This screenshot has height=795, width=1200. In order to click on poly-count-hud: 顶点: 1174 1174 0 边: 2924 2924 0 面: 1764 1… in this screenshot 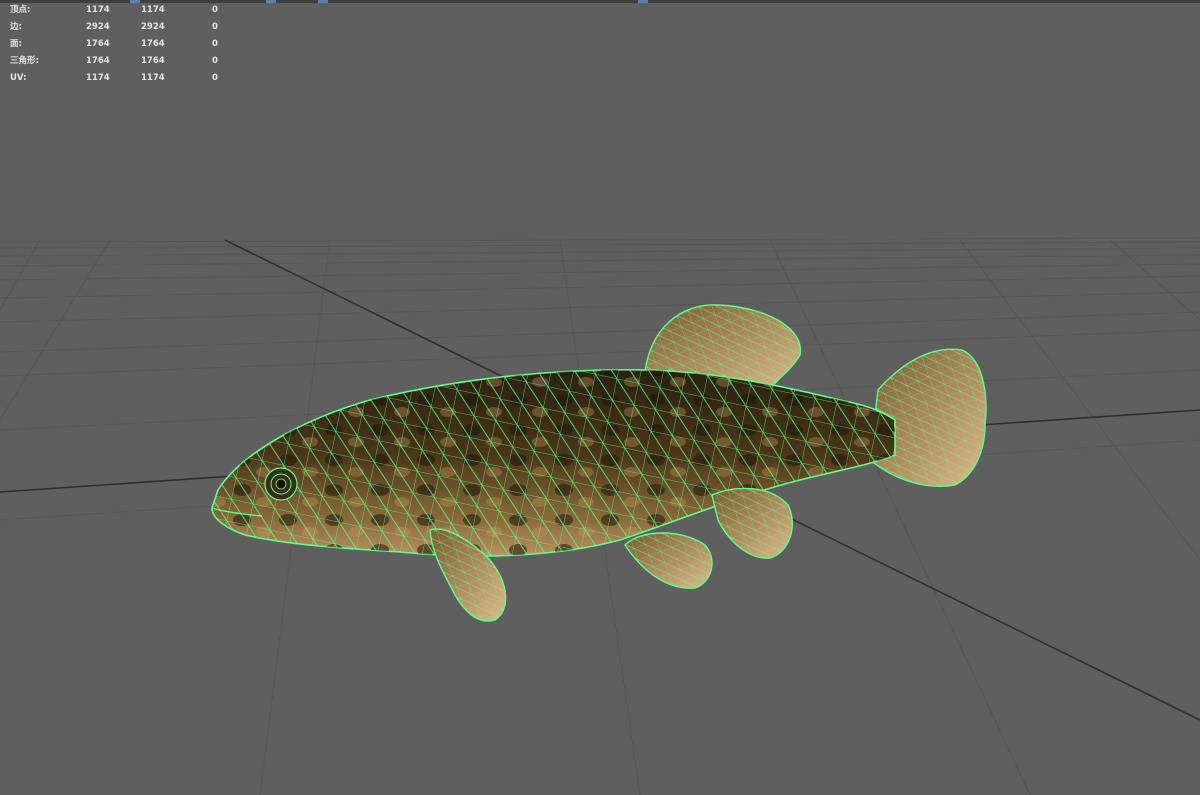, I will do `click(120, 44)`.